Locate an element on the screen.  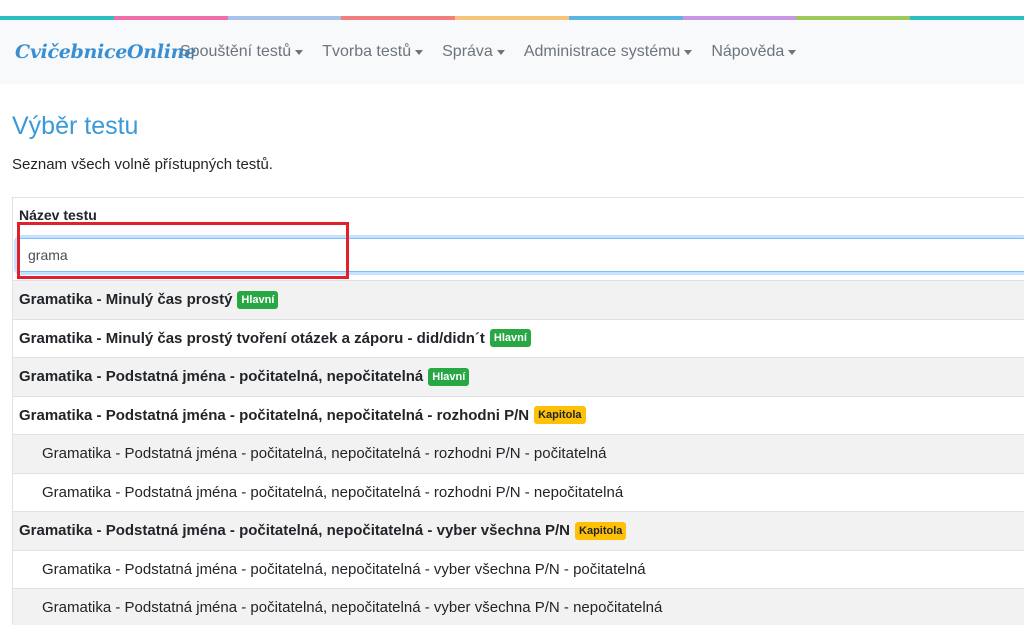
filter-row is located at coordinates (518, 257).